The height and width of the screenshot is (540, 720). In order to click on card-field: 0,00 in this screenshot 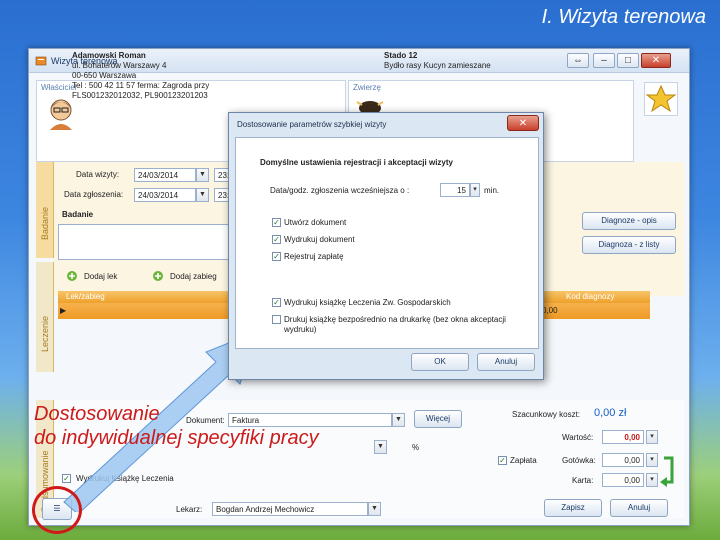, I will do `click(623, 480)`.